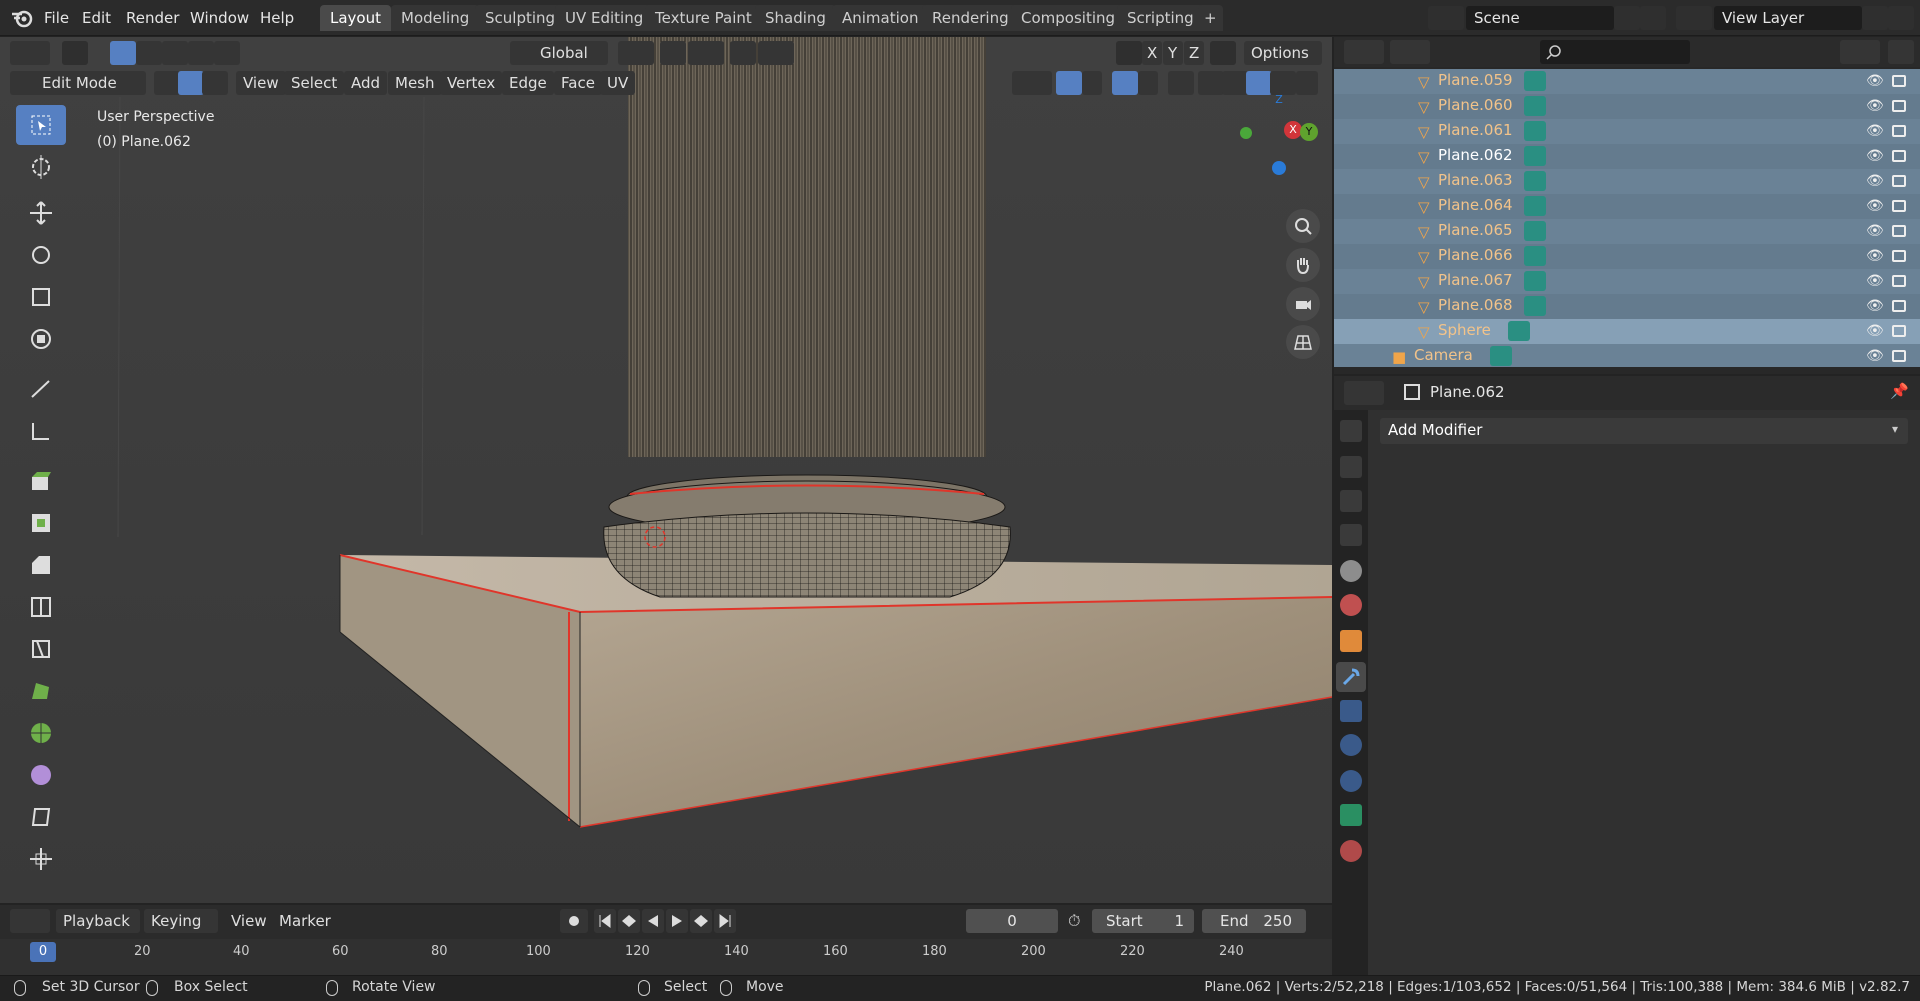 This screenshot has height=1001, width=1920. I want to click on display-mode-icon, so click(1410, 52).